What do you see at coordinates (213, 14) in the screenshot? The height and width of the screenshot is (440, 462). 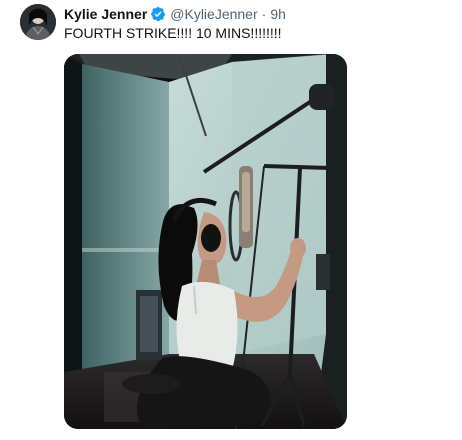 I see `author-handle: @KylieJenner` at bounding box center [213, 14].